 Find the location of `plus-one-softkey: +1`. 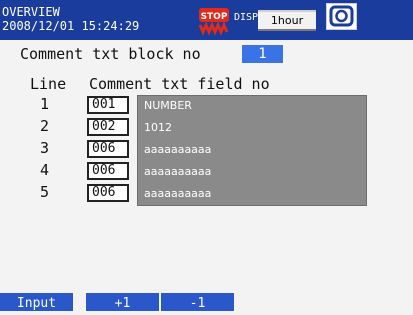

plus-one-softkey: +1 is located at coordinates (122, 302).